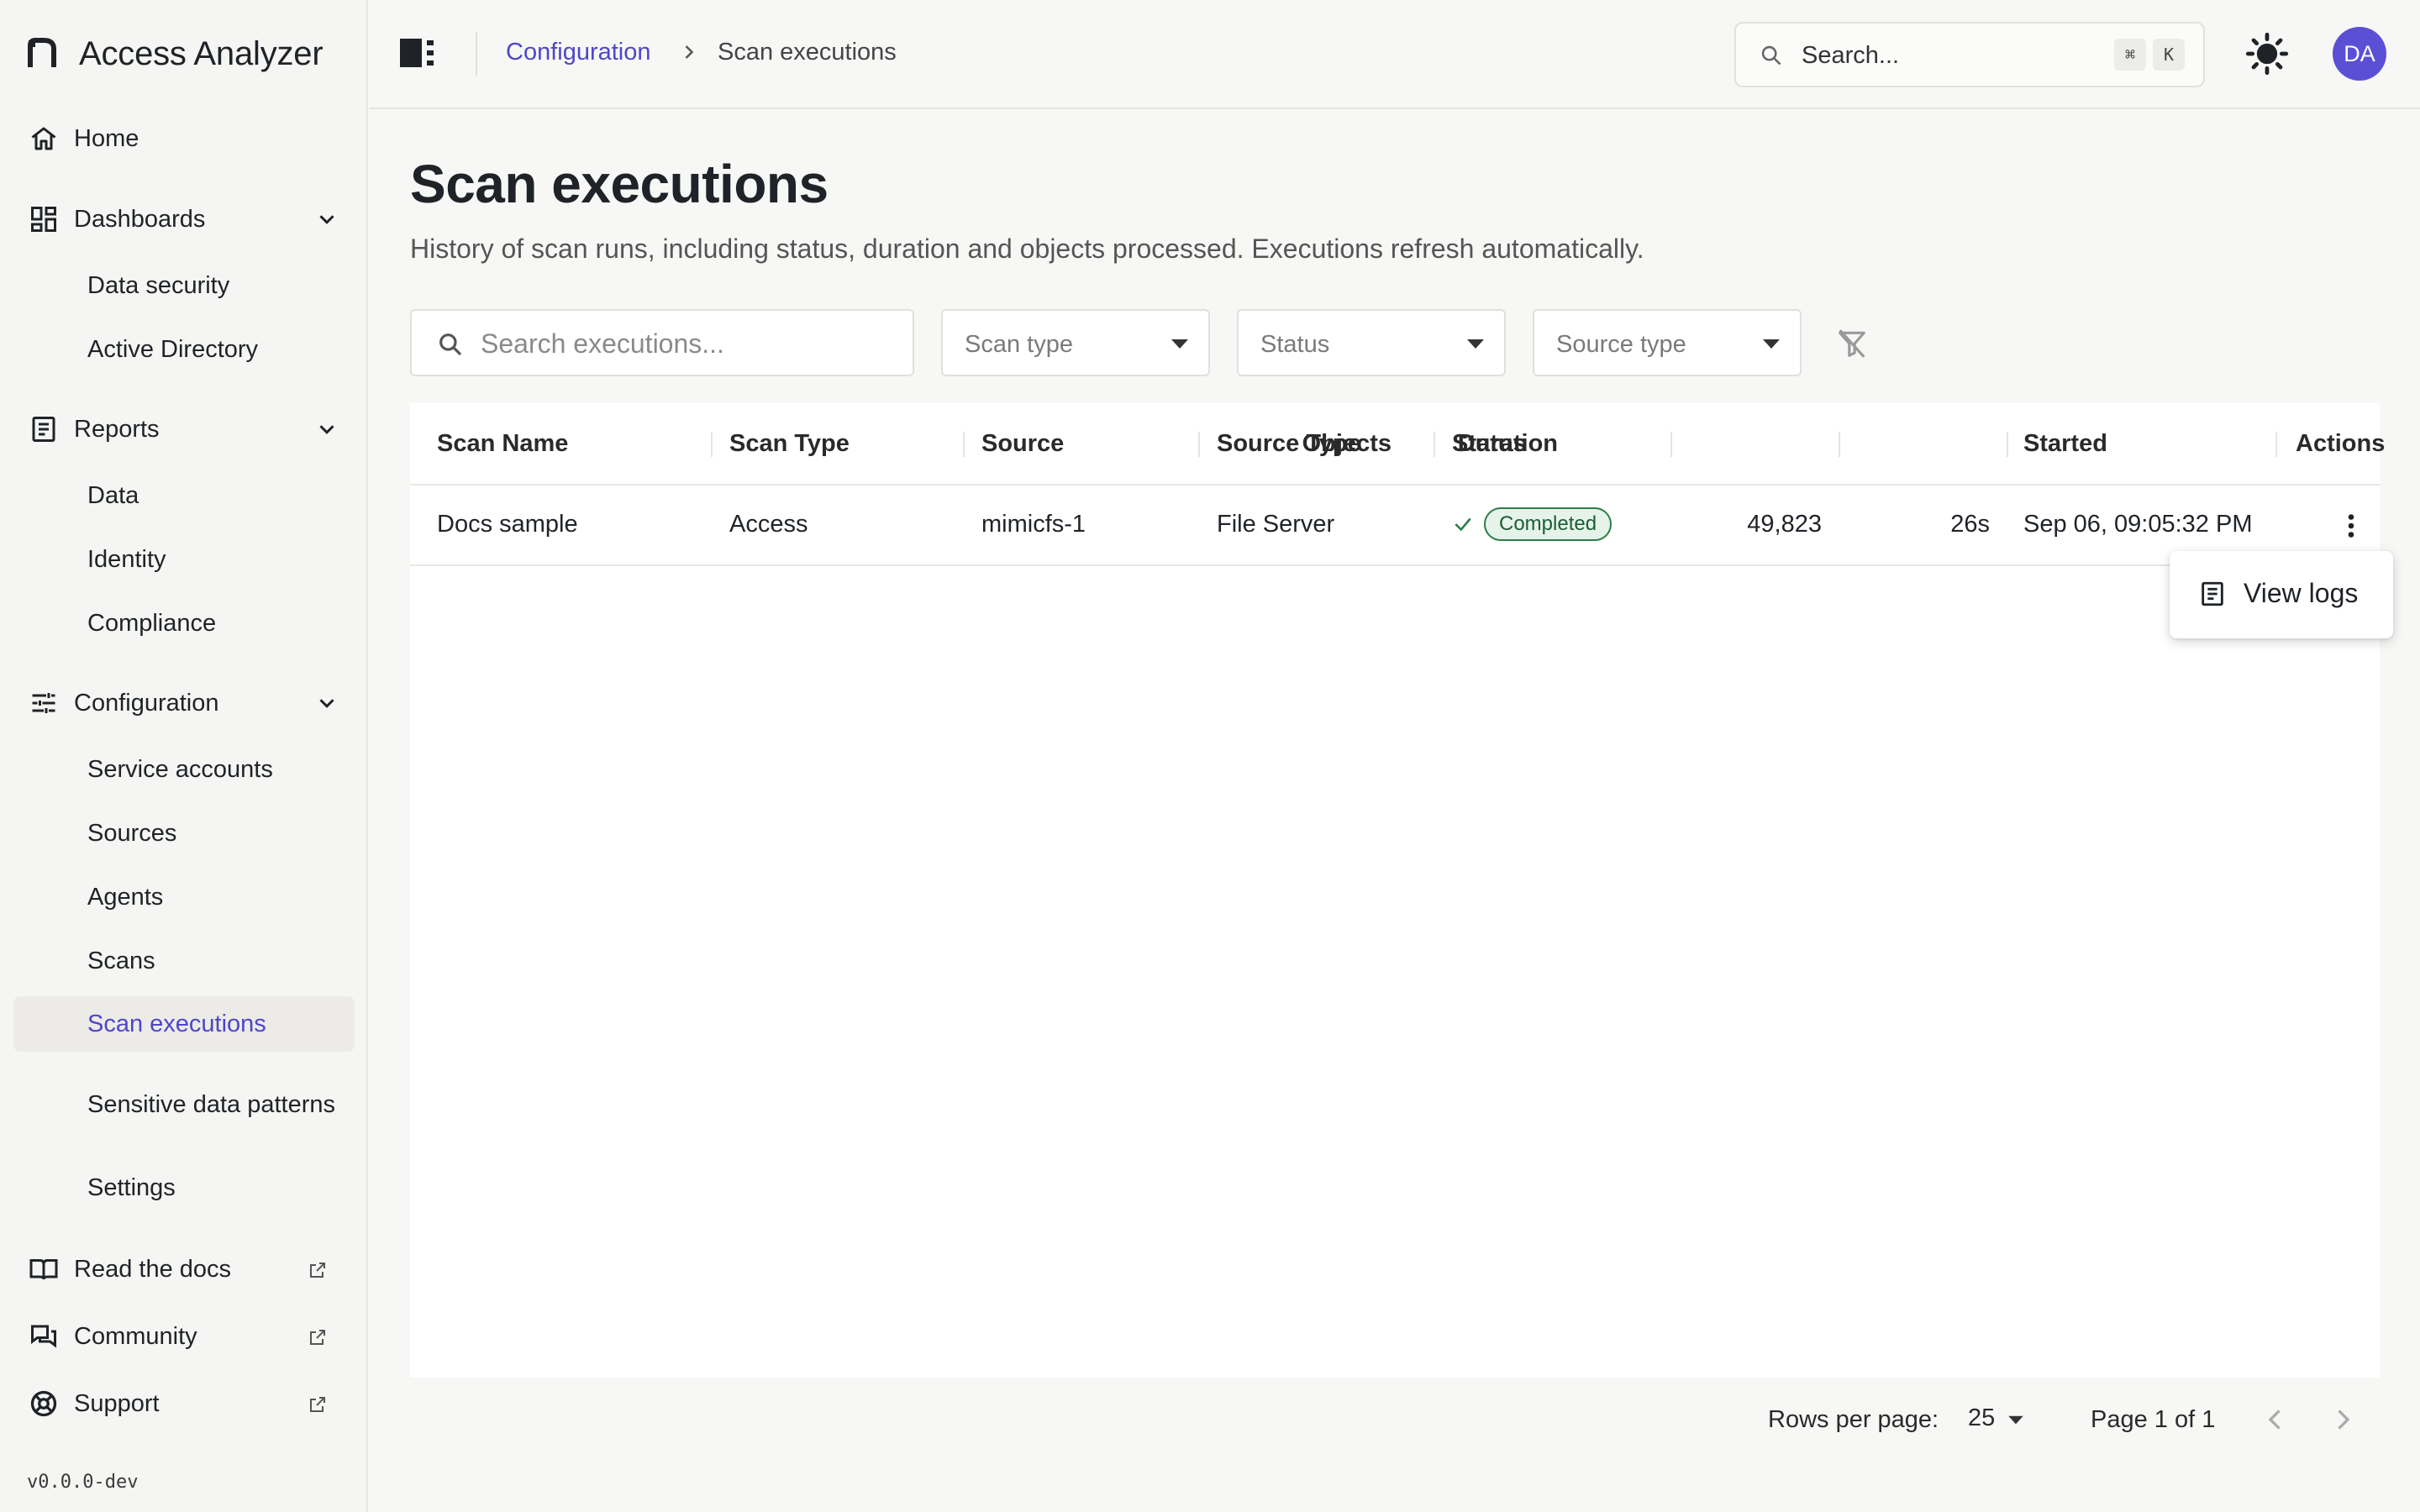 The height and width of the screenshot is (1512, 2420). What do you see at coordinates (44, 138) in the screenshot?
I see `home-icon` at bounding box center [44, 138].